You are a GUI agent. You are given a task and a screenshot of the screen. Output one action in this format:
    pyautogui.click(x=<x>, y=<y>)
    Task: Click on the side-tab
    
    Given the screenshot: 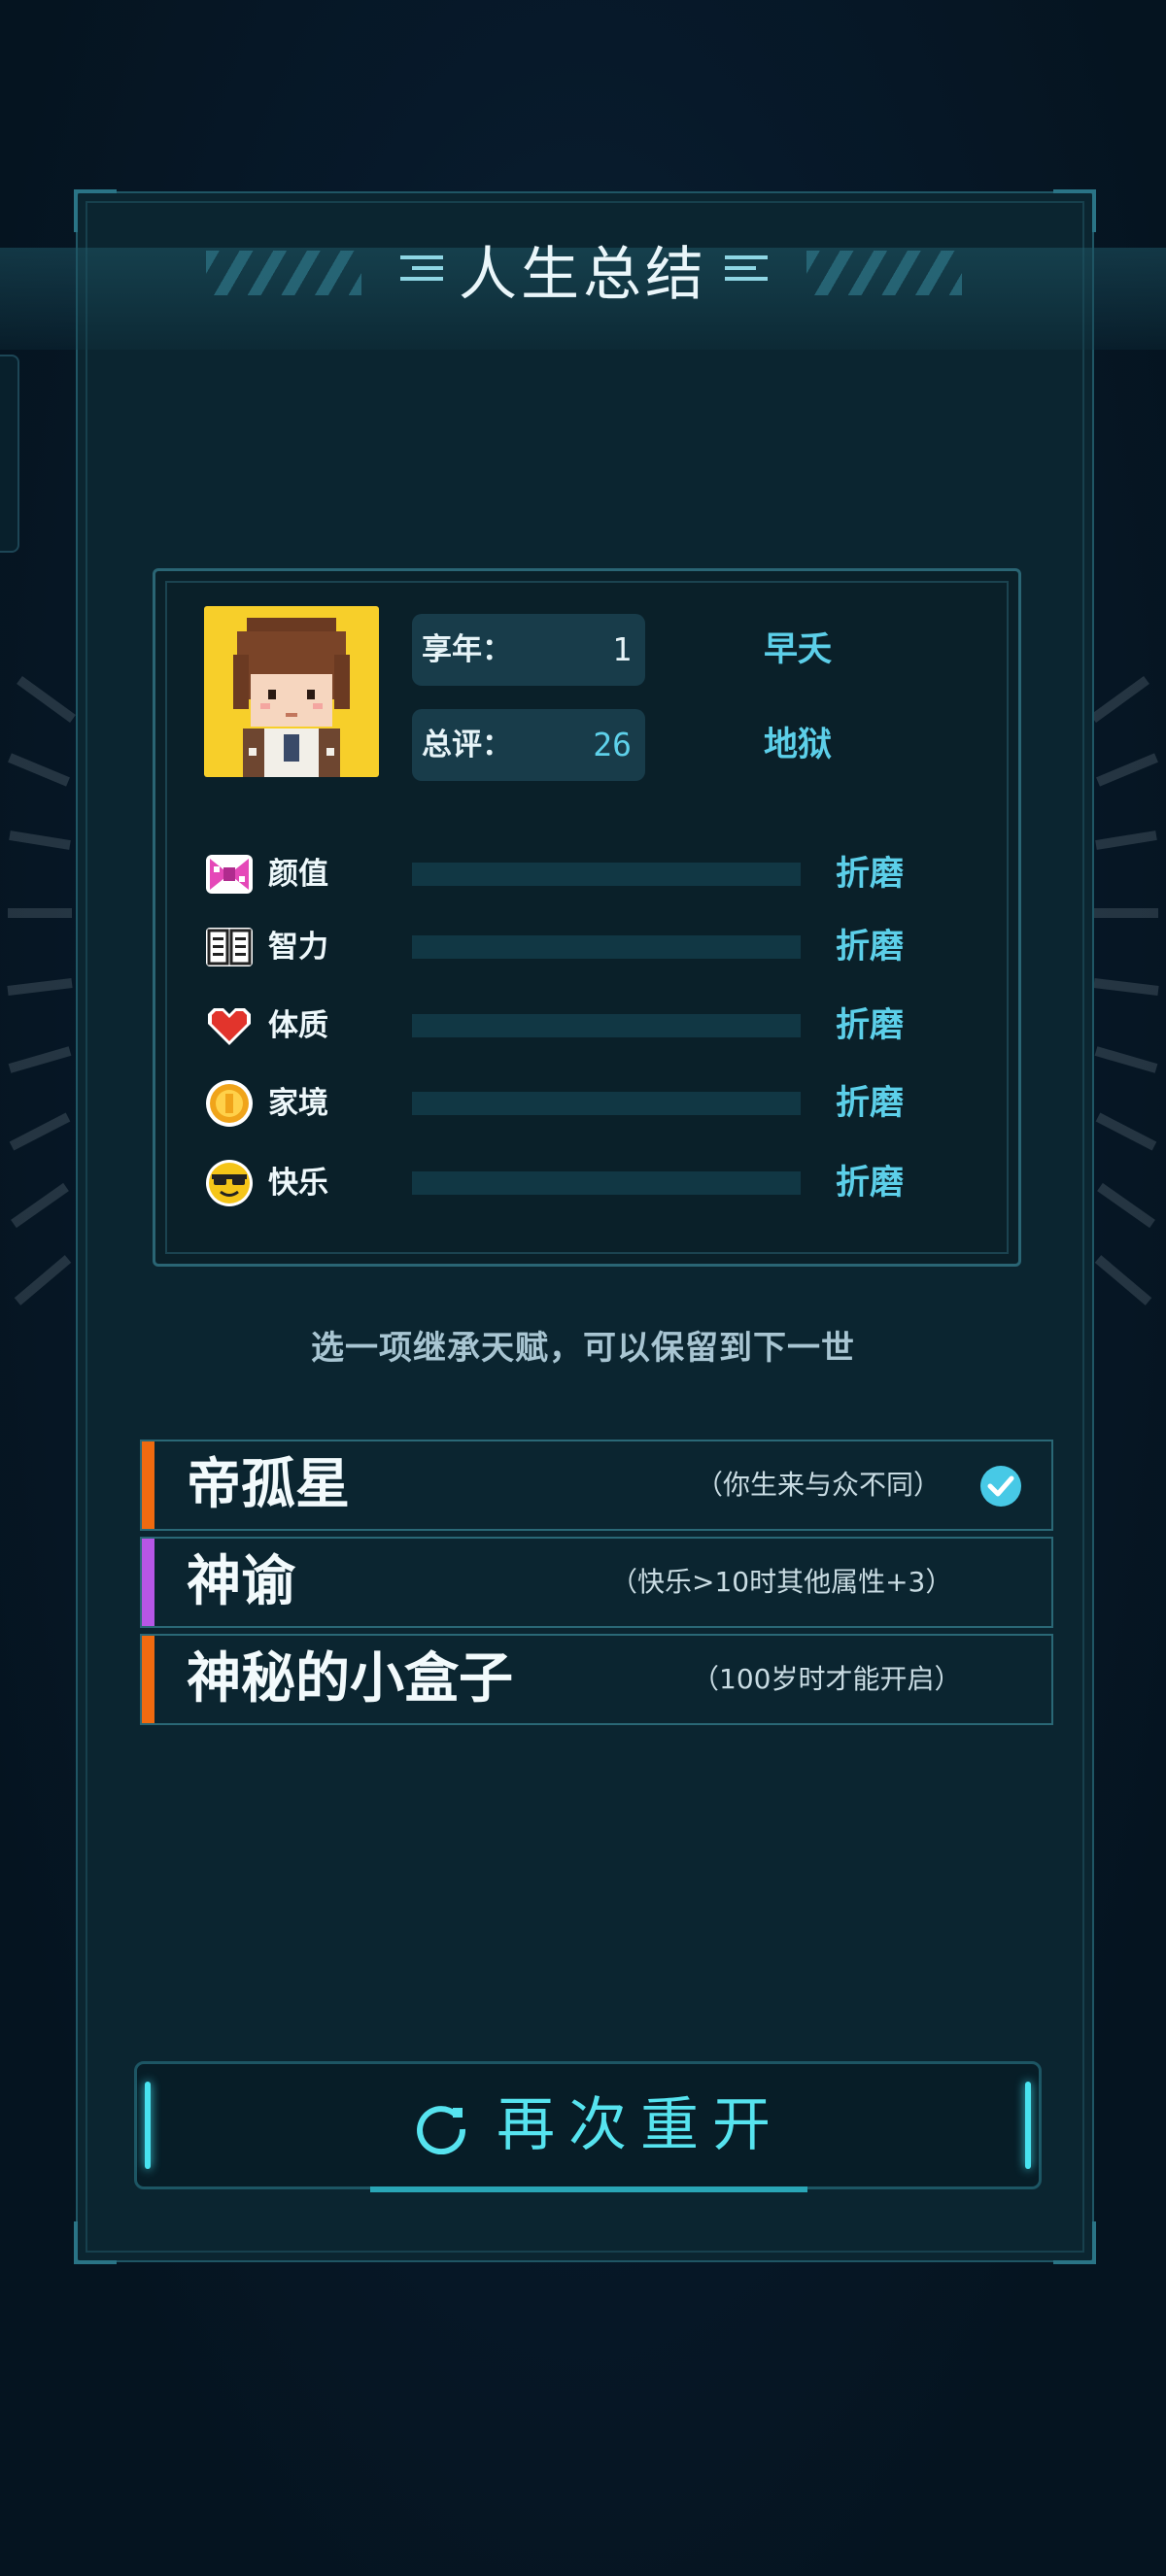 What is the action you would take?
    pyautogui.click(x=9, y=454)
    